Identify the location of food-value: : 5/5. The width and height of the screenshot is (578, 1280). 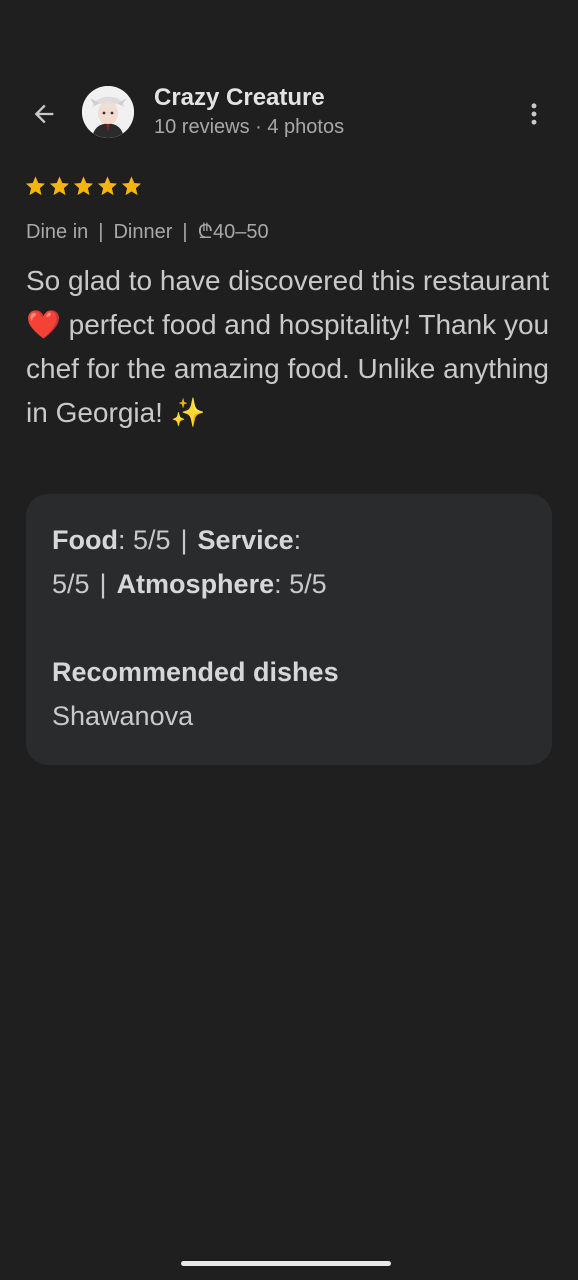
(144, 540).